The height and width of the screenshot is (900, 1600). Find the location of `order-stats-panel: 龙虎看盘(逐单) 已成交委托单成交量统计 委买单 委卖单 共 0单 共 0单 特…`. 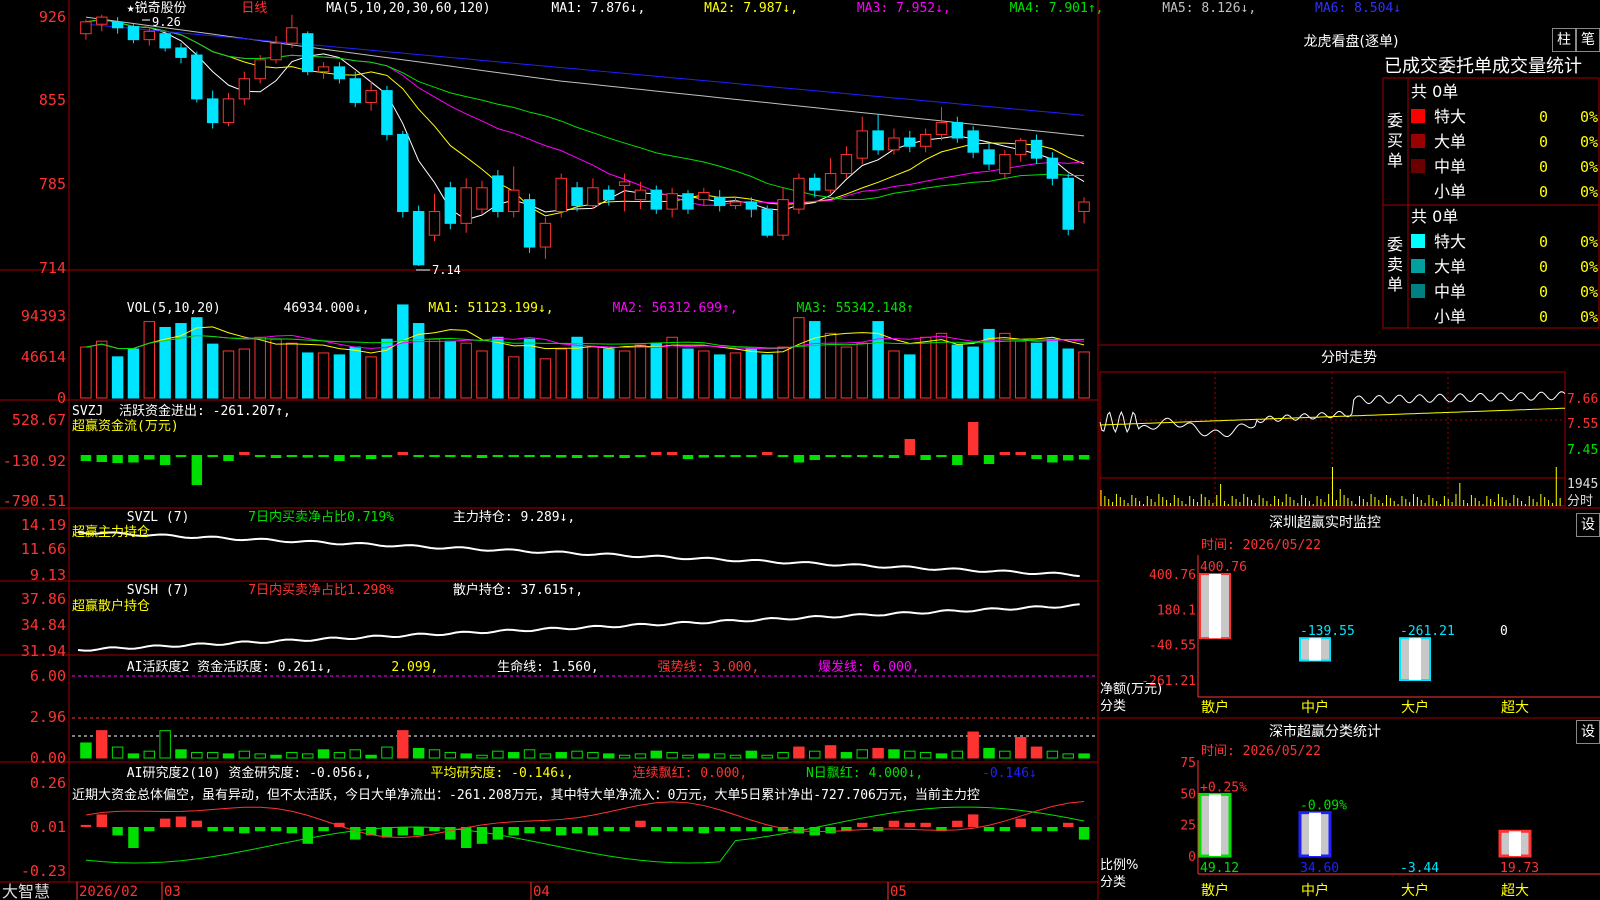

order-stats-panel: 龙虎看盘(逐单) 已成交委托单成交量统计 委买单 委卖单 共 0单 共 0单 特… is located at coordinates (1452, 181).